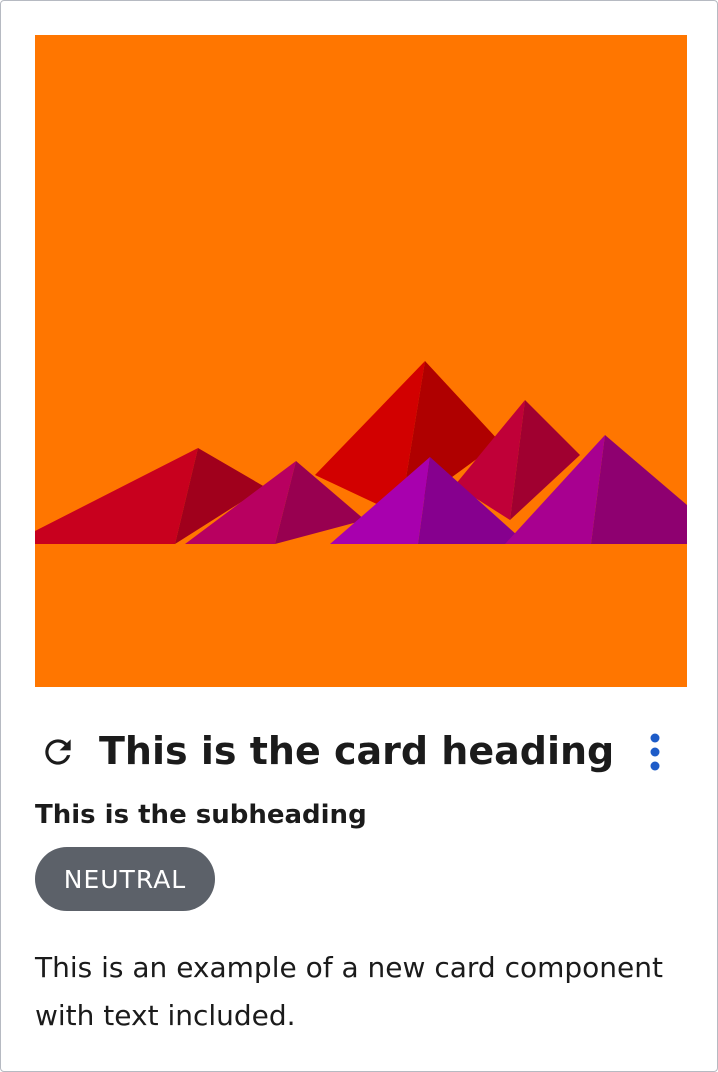 The image size is (718, 1072). Describe the element at coordinates (357, 751) in the screenshot. I see `card-heading: This is the card heading` at that location.